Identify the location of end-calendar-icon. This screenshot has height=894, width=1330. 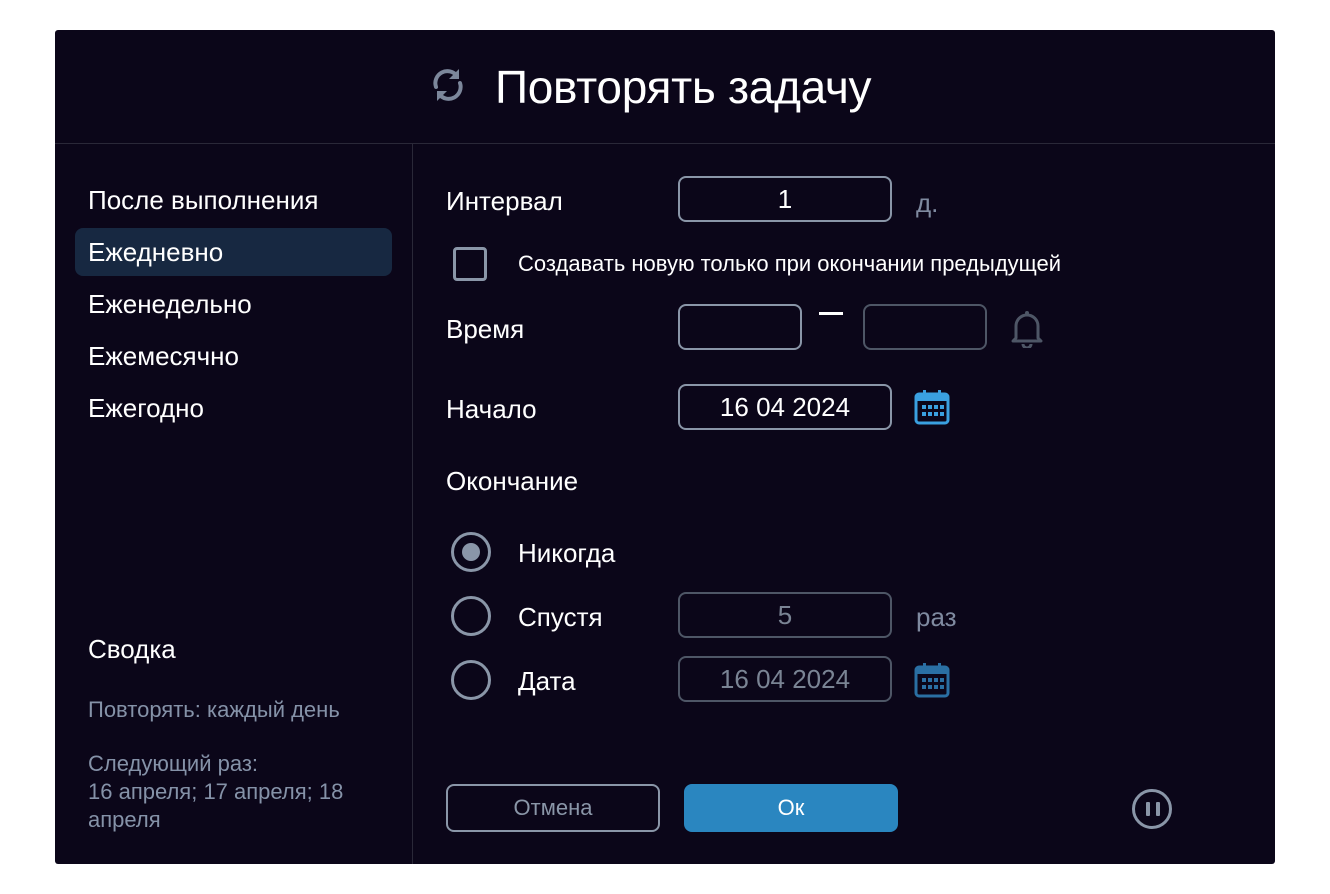
(932, 680).